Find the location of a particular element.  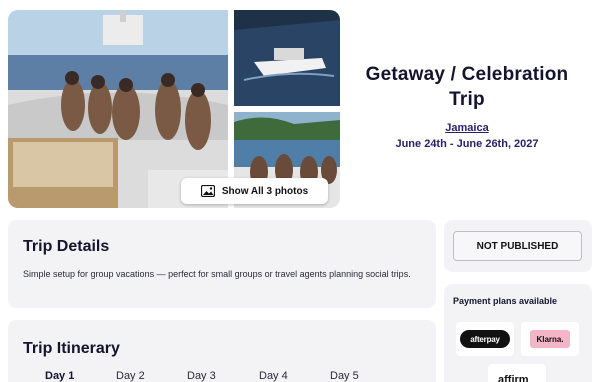

publish-status-card: NOT PUBLISHED is located at coordinates (518, 246).